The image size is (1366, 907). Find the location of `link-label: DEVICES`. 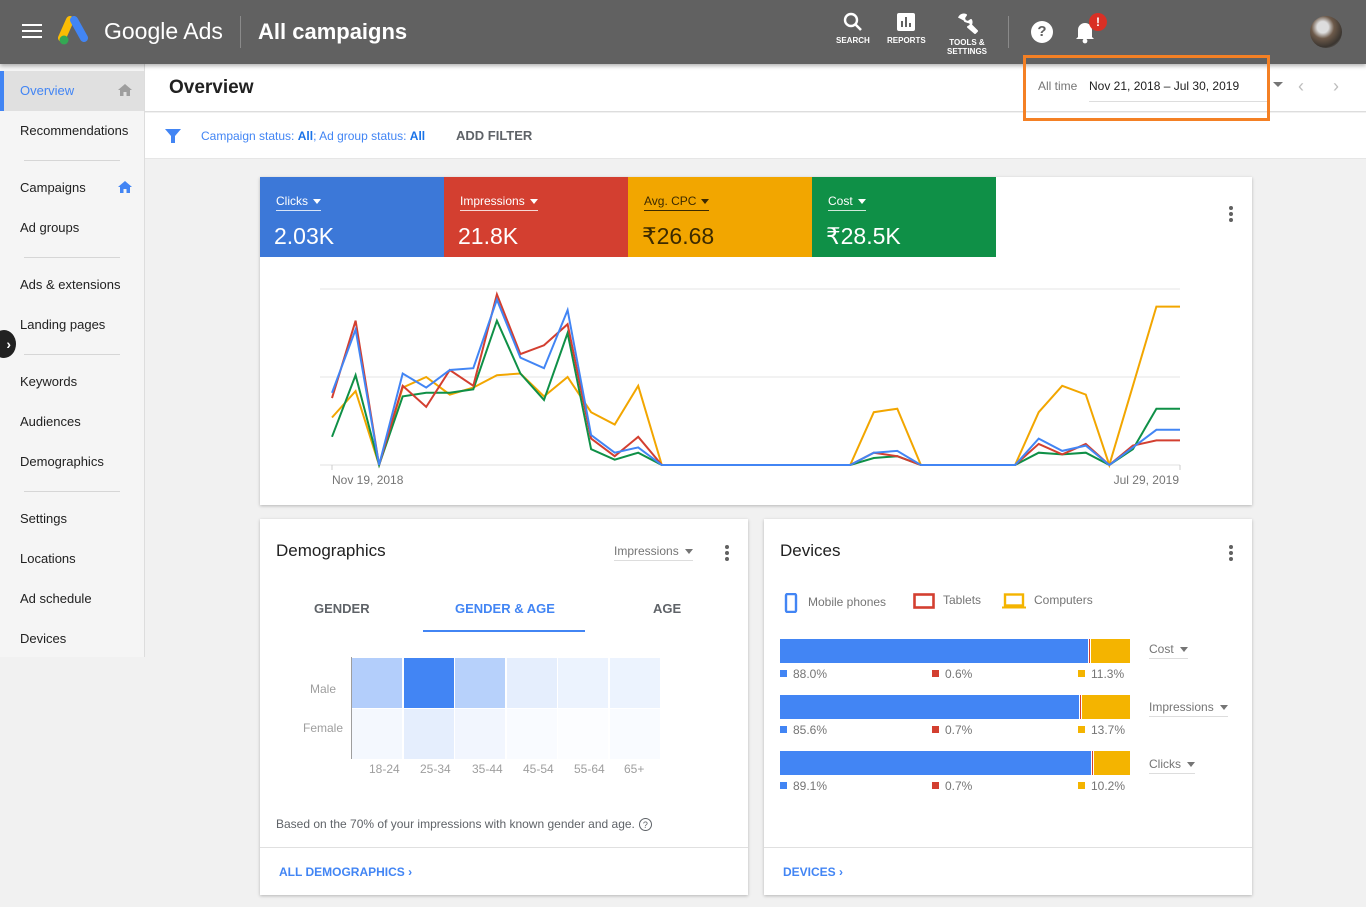

link-label: DEVICES is located at coordinates (809, 872).